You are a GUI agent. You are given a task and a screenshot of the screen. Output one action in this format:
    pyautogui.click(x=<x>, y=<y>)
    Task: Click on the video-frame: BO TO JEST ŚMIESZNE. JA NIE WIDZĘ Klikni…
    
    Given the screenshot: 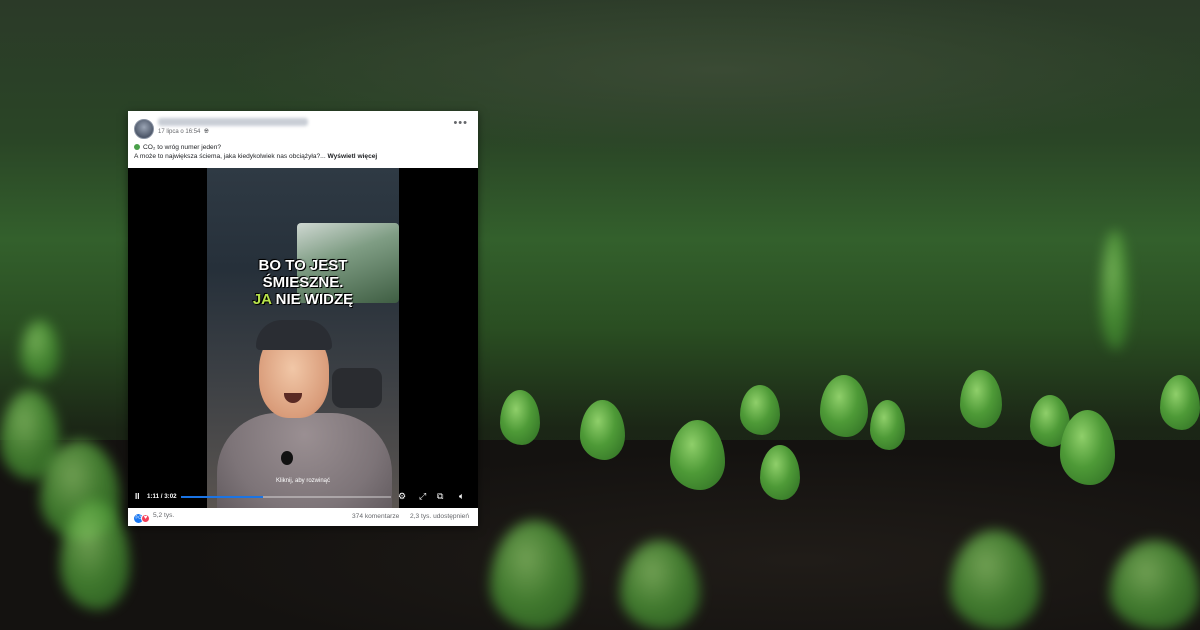 What is the action you would take?
    pyautogui.click(x=303, y=338)
    